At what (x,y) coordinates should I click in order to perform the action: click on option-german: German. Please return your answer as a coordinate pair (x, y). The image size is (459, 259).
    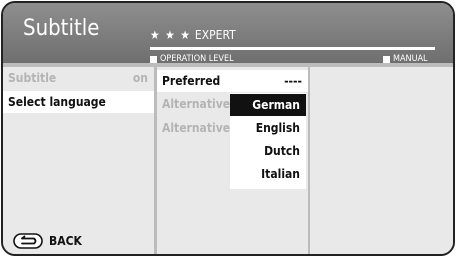
    Looking at the image, I should click on (268, 105).